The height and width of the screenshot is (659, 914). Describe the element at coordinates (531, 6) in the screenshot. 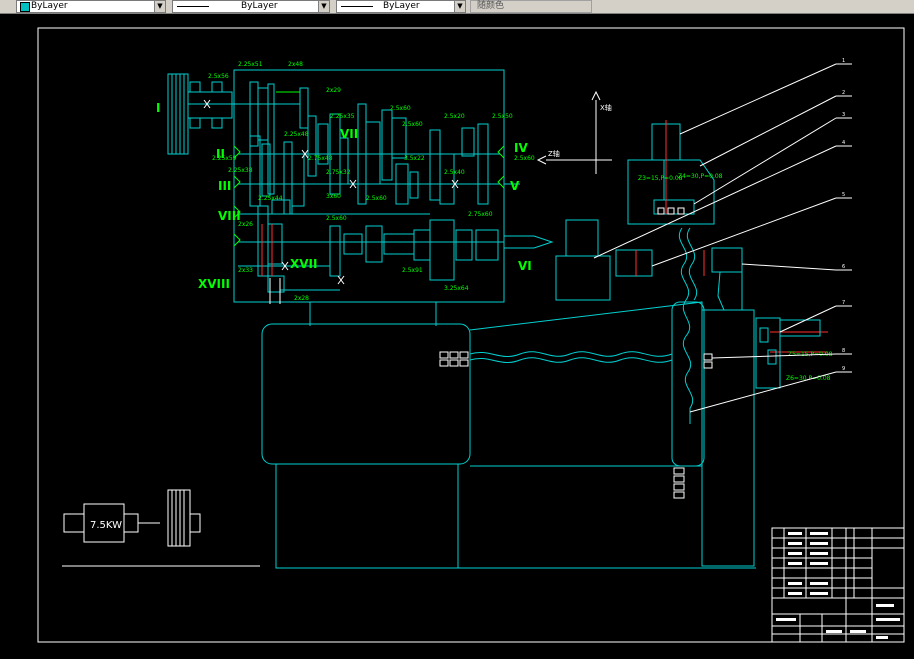

I see `plotstyle-combo: 随颜色` at that location.